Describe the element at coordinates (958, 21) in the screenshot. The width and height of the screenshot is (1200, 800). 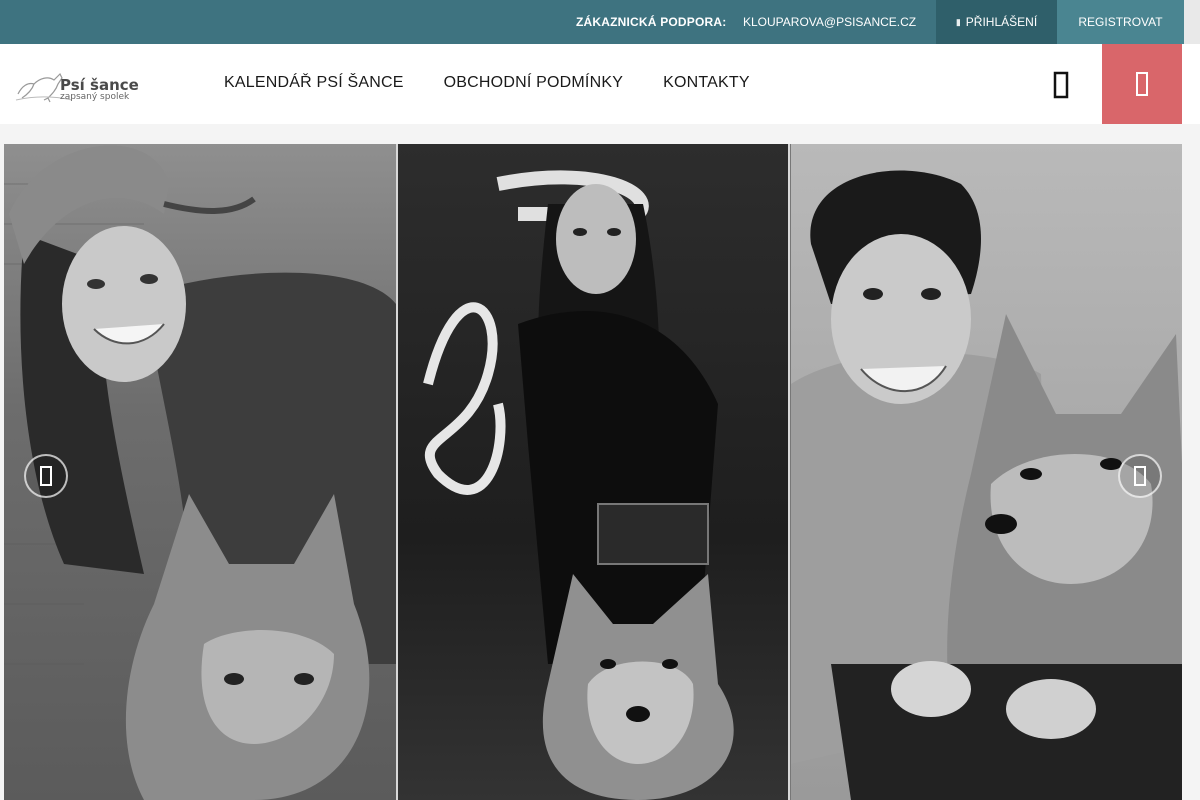
I see `user-icon: ▮` at that location.